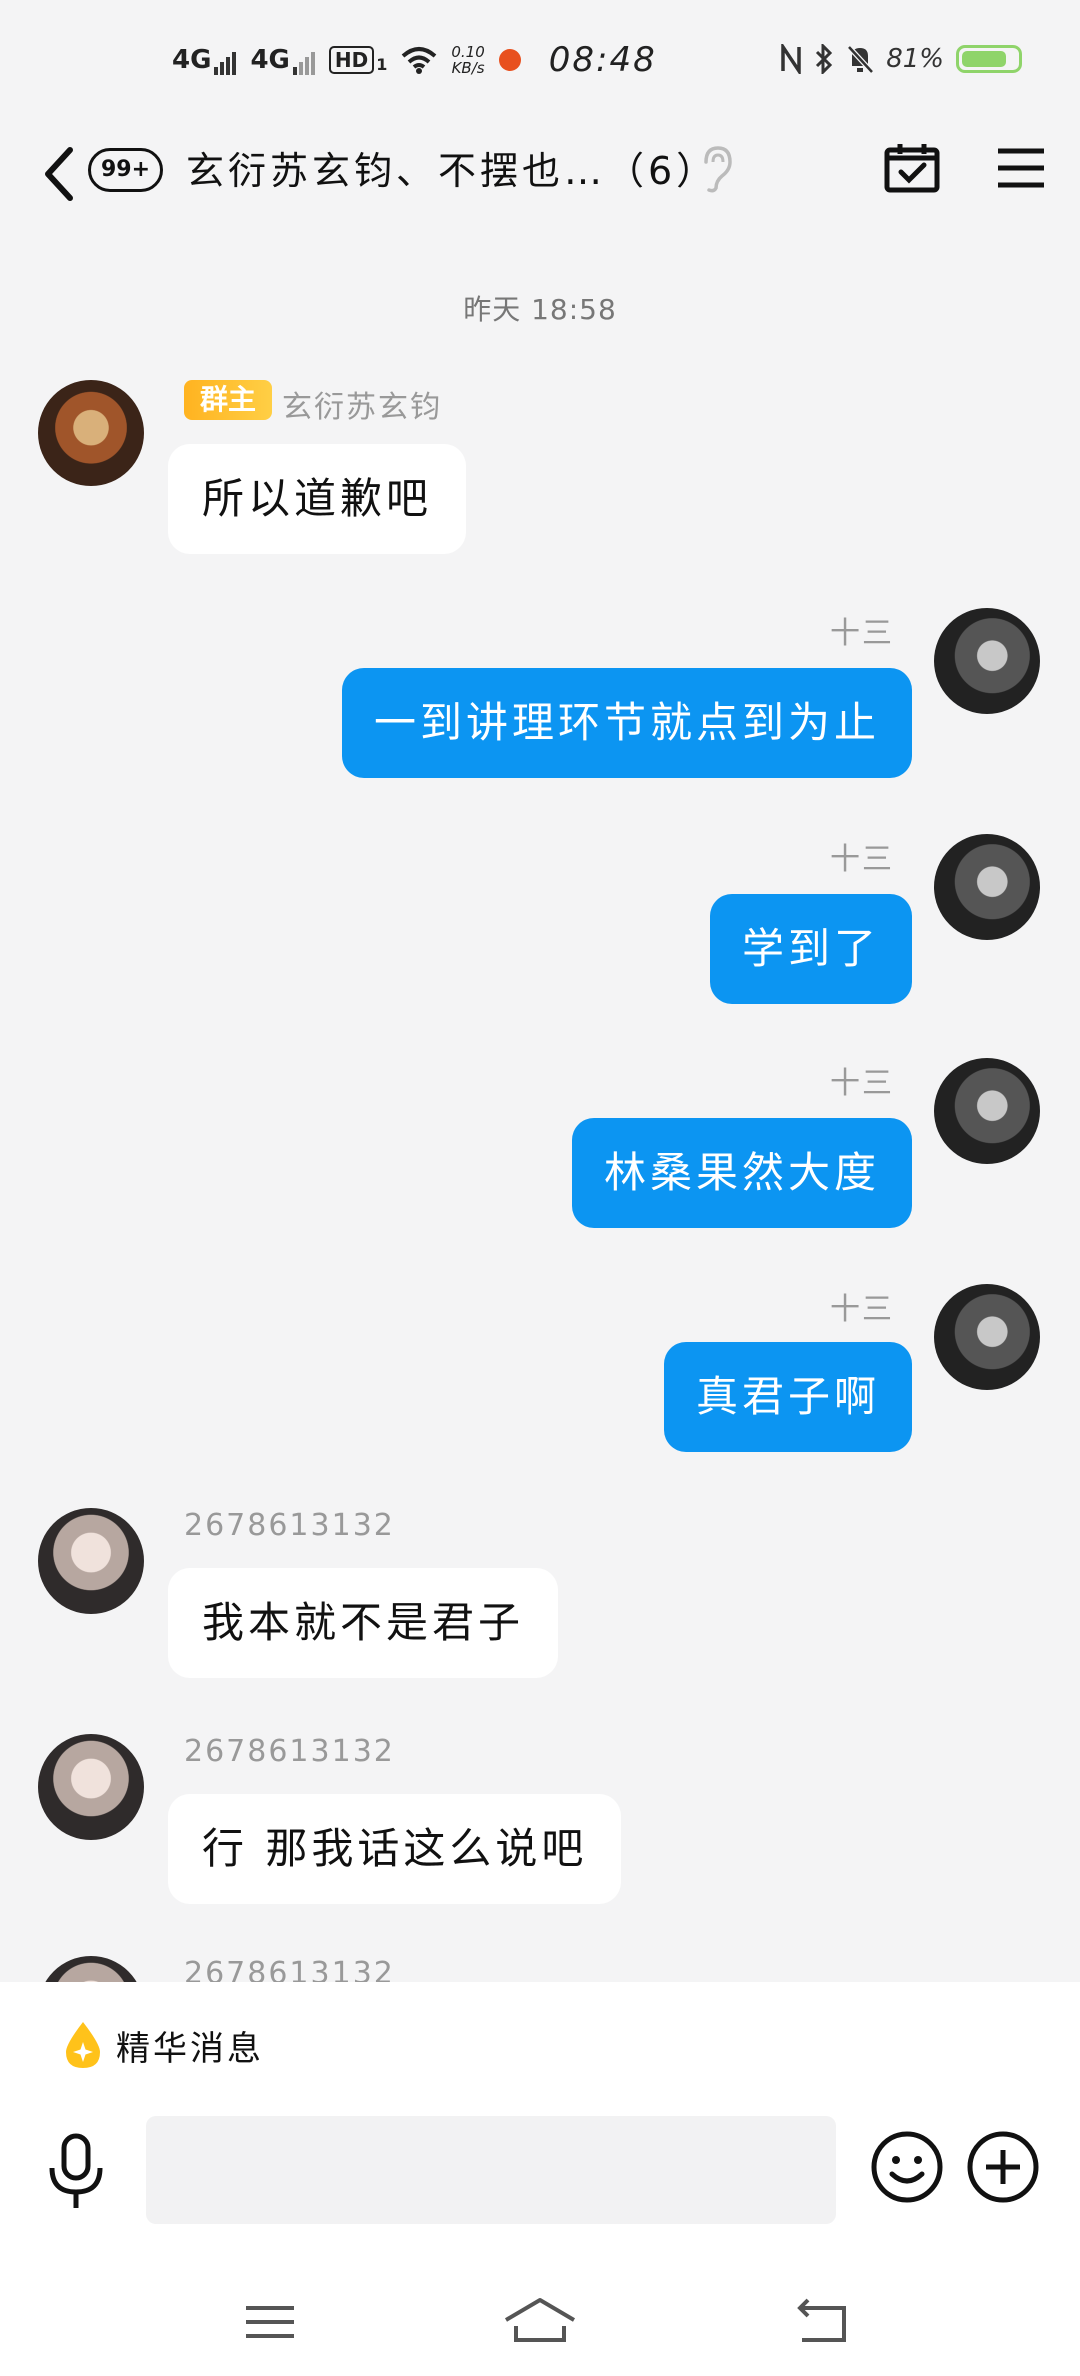 The image size is (1080, 2376). I want to click on clock: 08:48, so click(602, 60).